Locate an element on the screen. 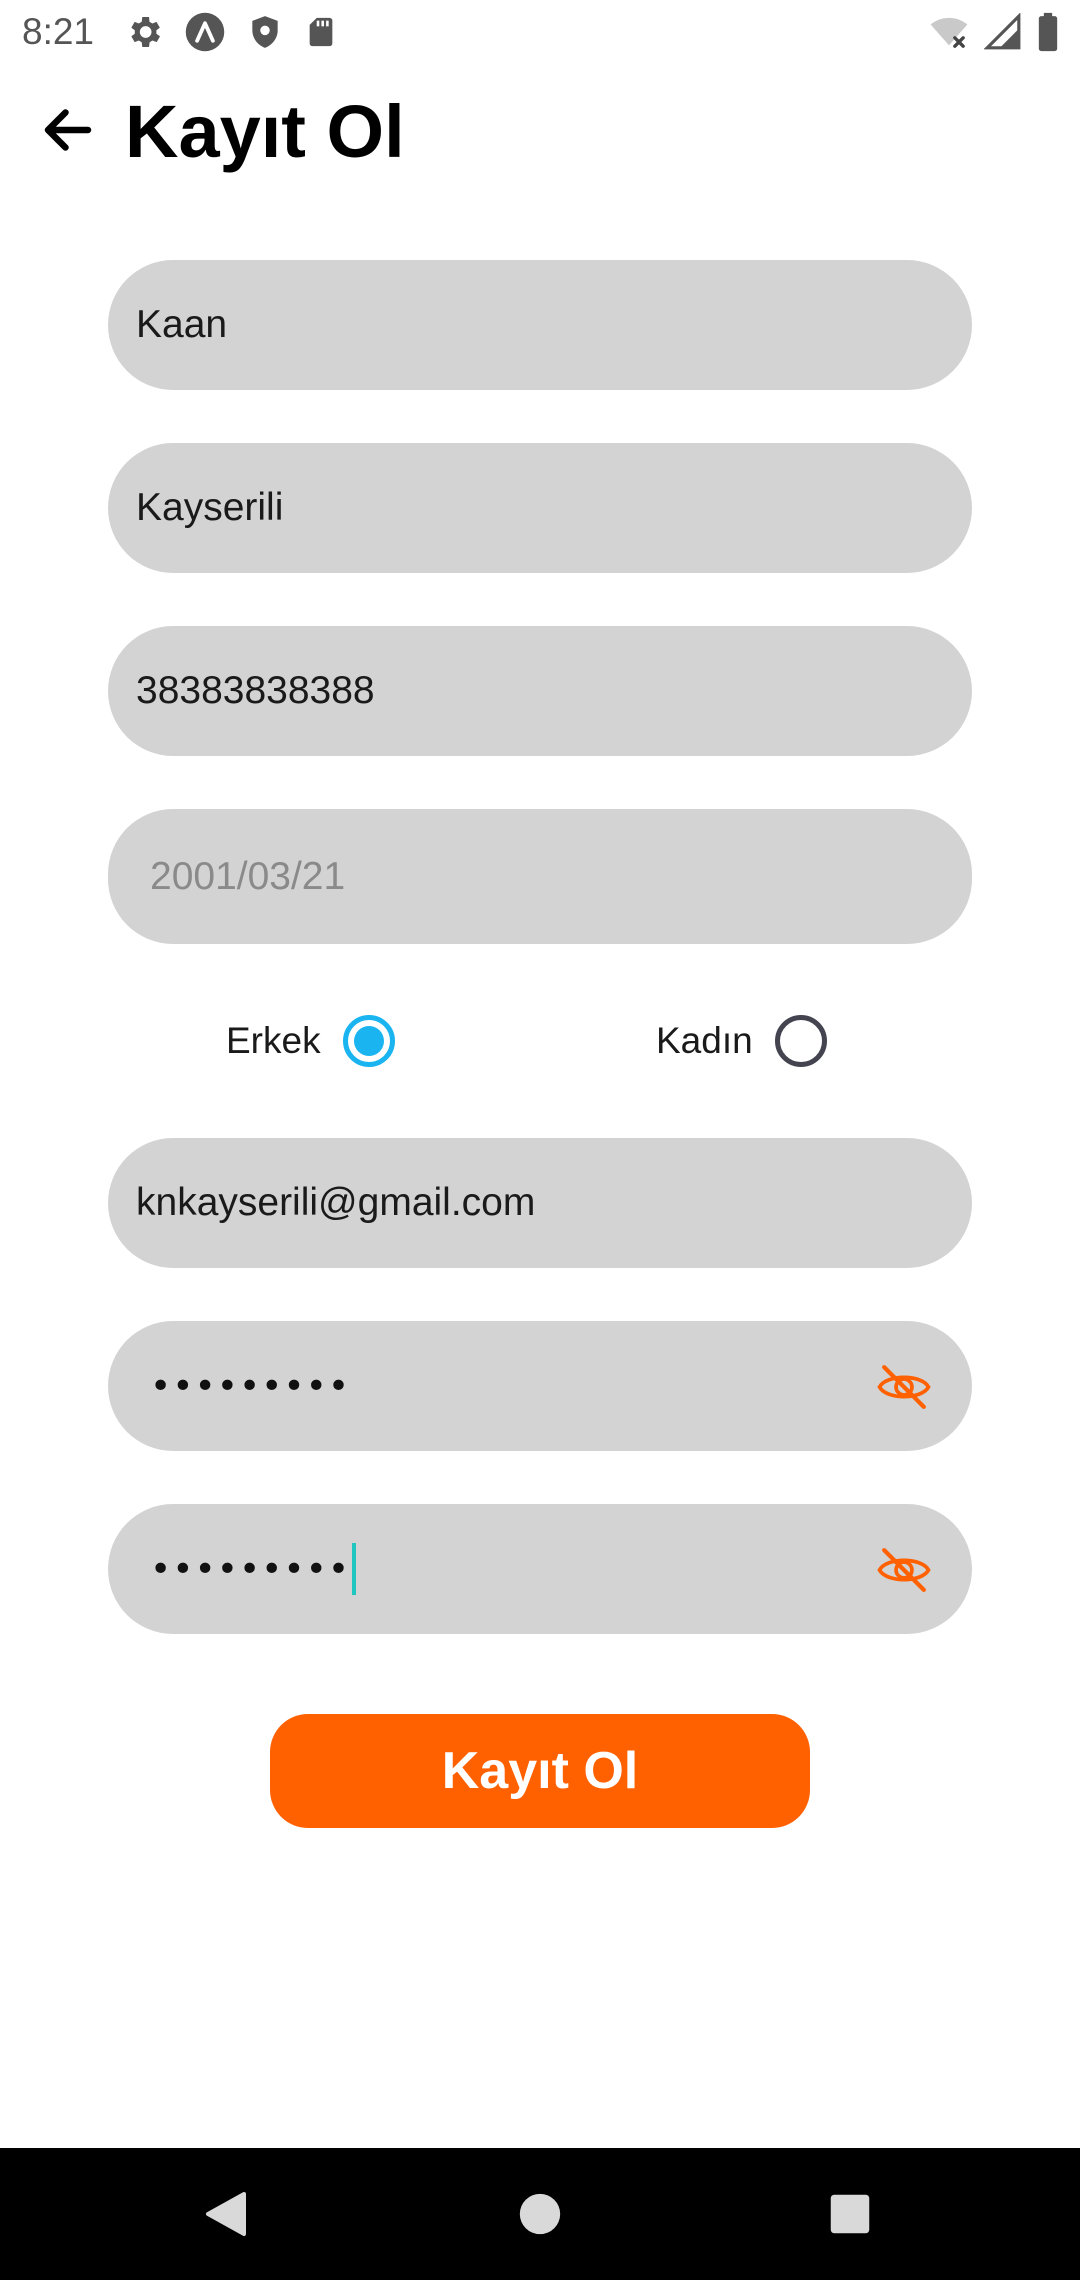 The width and height of the screenshot is (1080, 2280). status-right-icons is located at coordinates (994, 32).